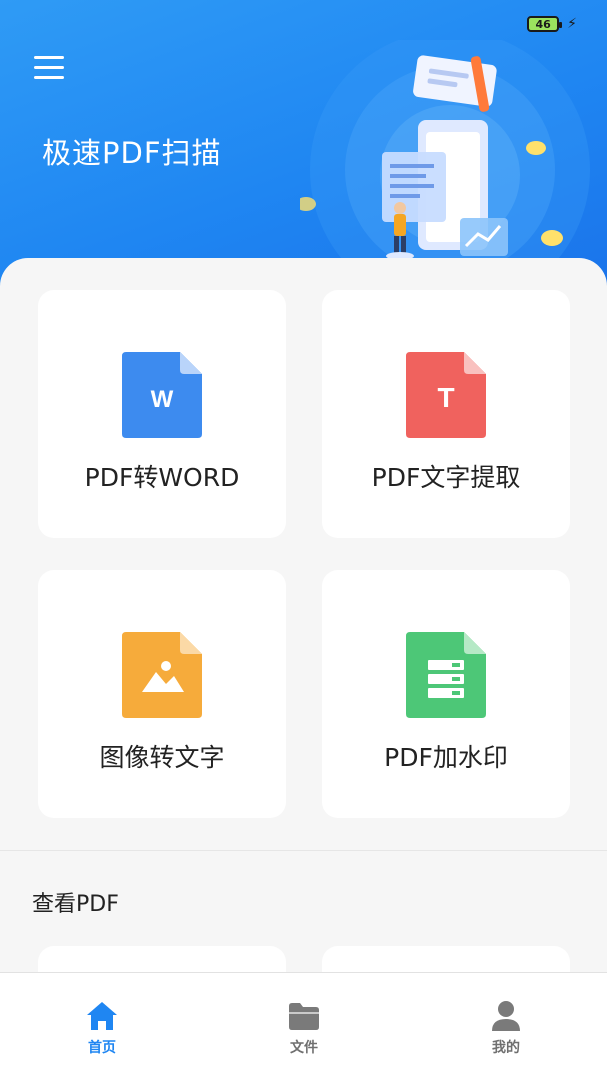 The image size is (607, 1080). I want to click on text-file-letter: T, so click(445, 397).